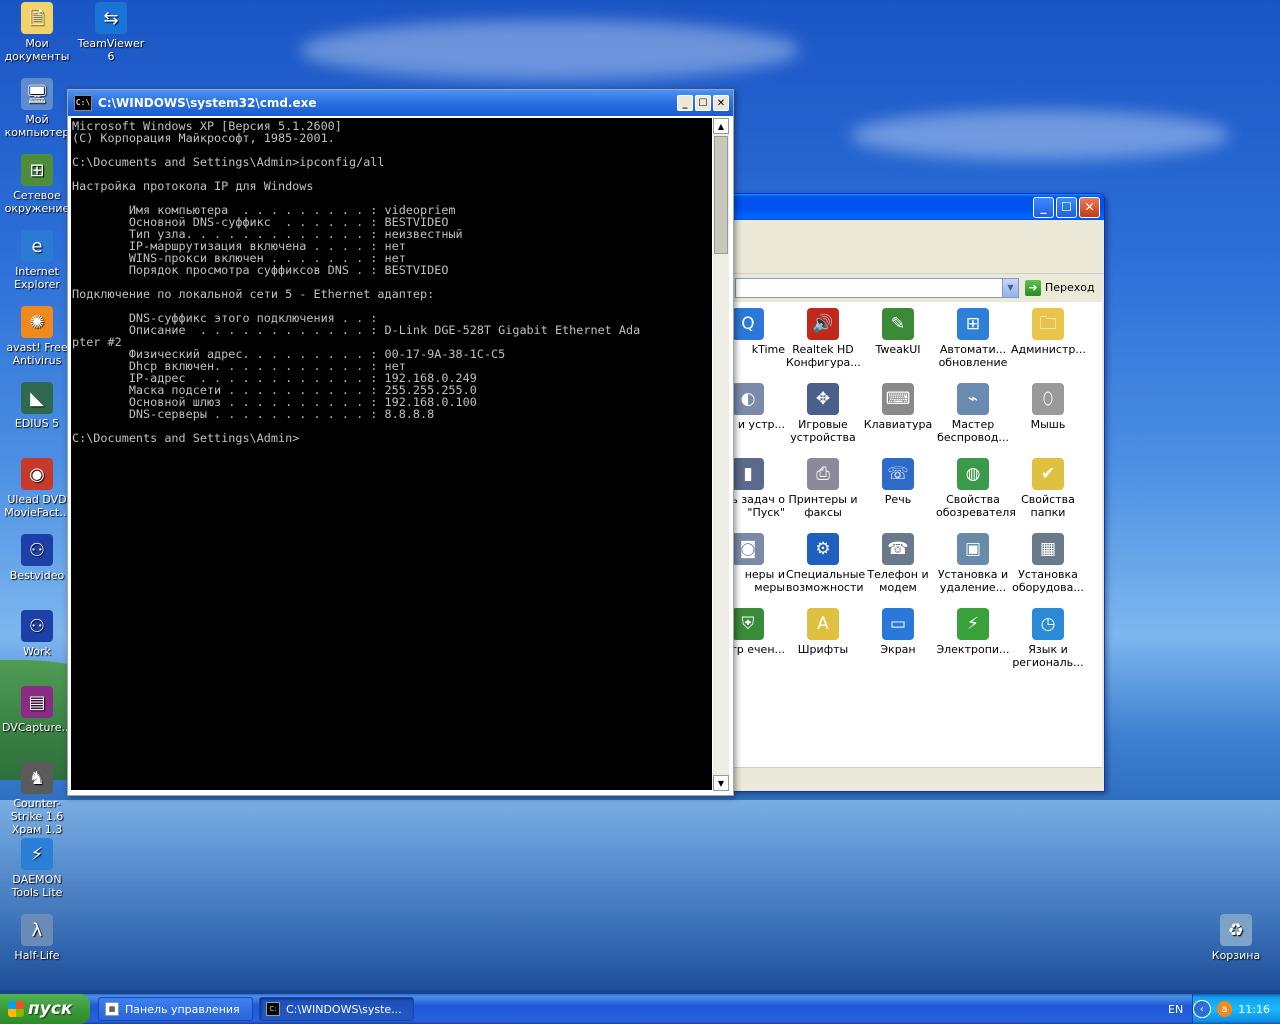 This screenshot has width=1280, height=1024. Describe the element at coordinates (1048, 424) in the screenshot. I see `control-panel-item-label: Мышь` at that location.